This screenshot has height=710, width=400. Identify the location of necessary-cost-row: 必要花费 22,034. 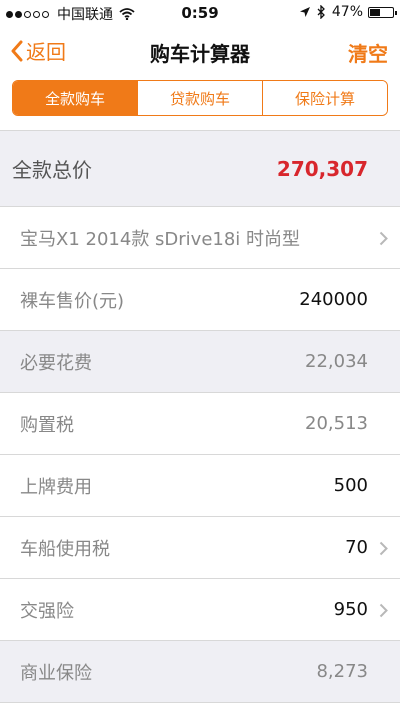
(200, 362).